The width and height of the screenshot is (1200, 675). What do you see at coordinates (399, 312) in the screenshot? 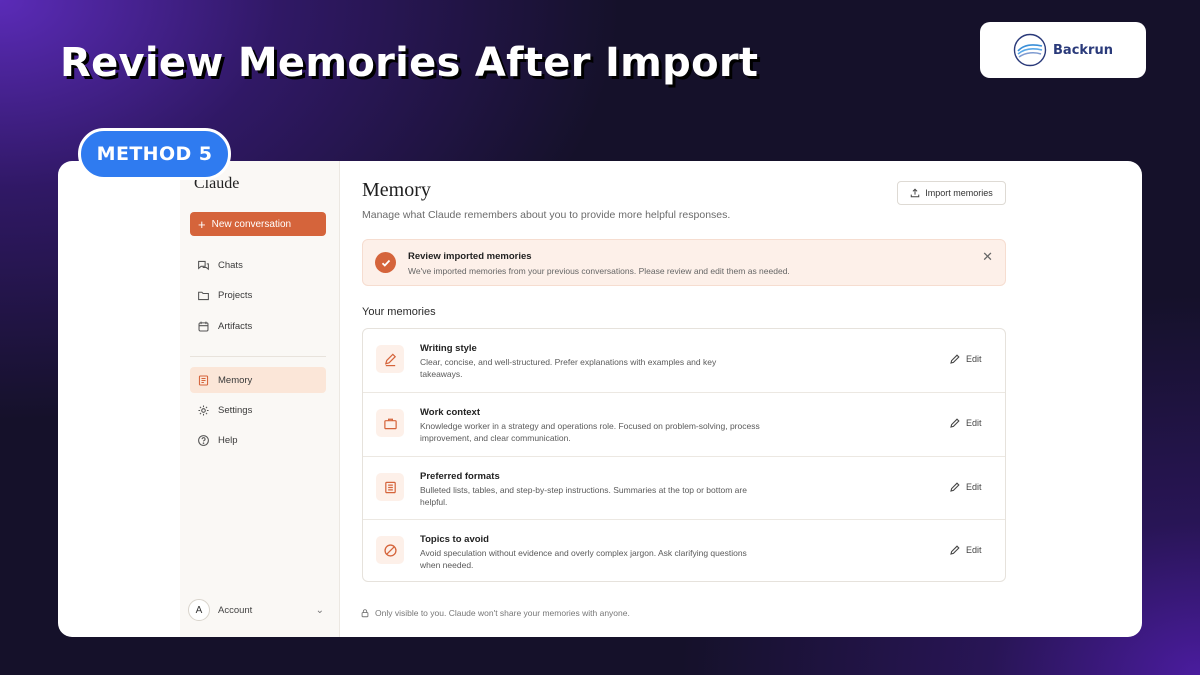
I see `section-title: Your memories` at bounding box center [399, 312].